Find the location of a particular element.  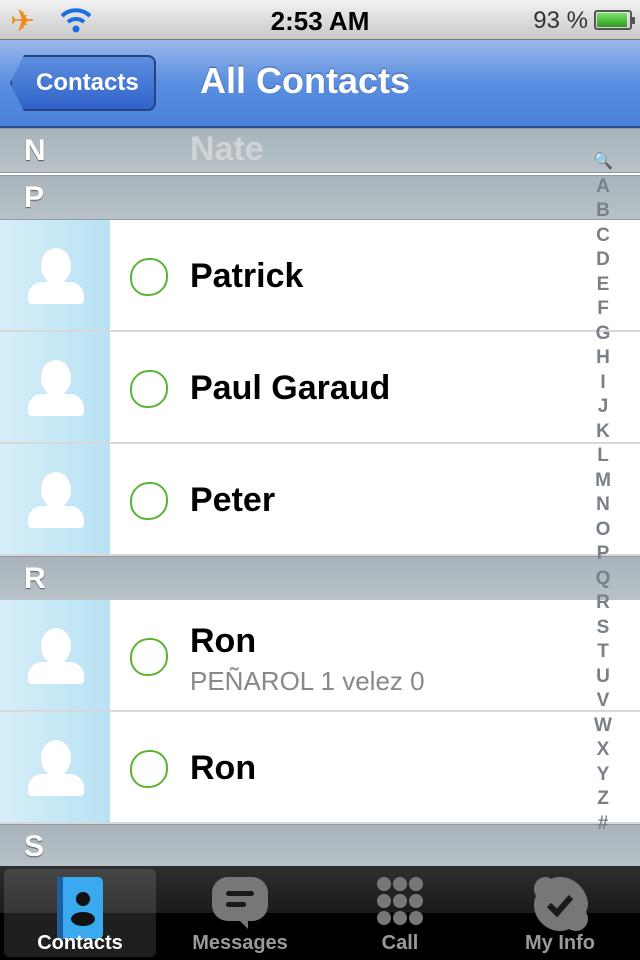

index-letter: H is located at coordinates (603, 358).